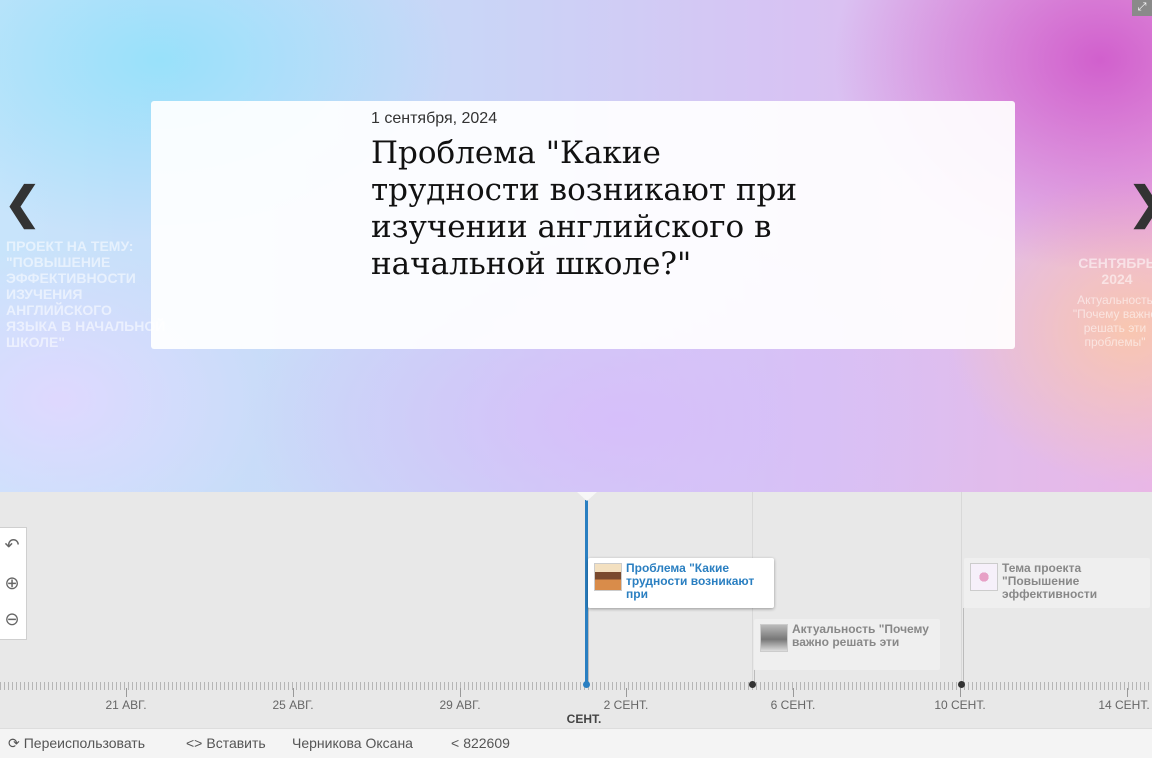 The width and height of the screenshot is (1152, 758). I want to click on tick-label: 29 АВГ., so click(460, 705).